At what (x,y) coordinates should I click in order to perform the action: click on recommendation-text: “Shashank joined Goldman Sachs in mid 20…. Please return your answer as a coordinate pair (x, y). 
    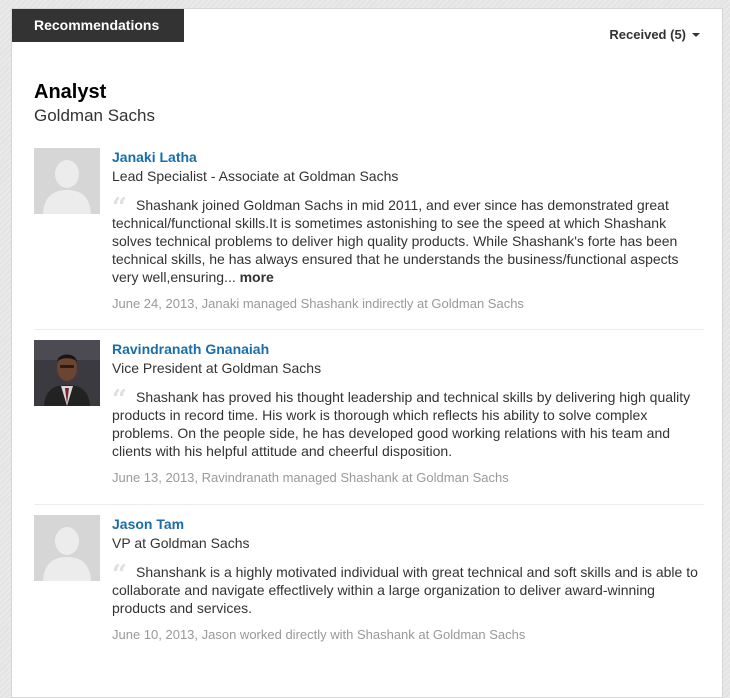
    Looking at the image, I should click on (408, 239).